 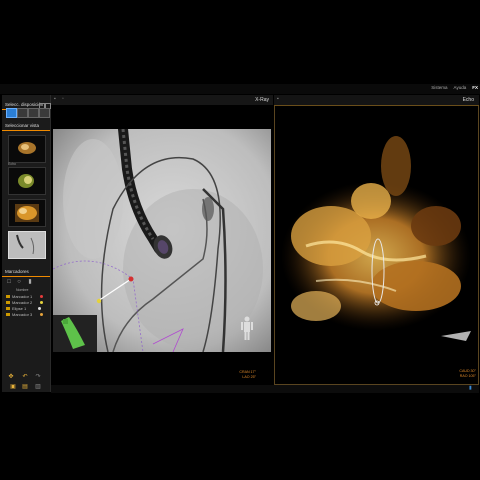 What do you see at coordinates (265, 389) in the screenshot?
I see `bottom-status-bar: ▮` at bounding box center [265, 389].